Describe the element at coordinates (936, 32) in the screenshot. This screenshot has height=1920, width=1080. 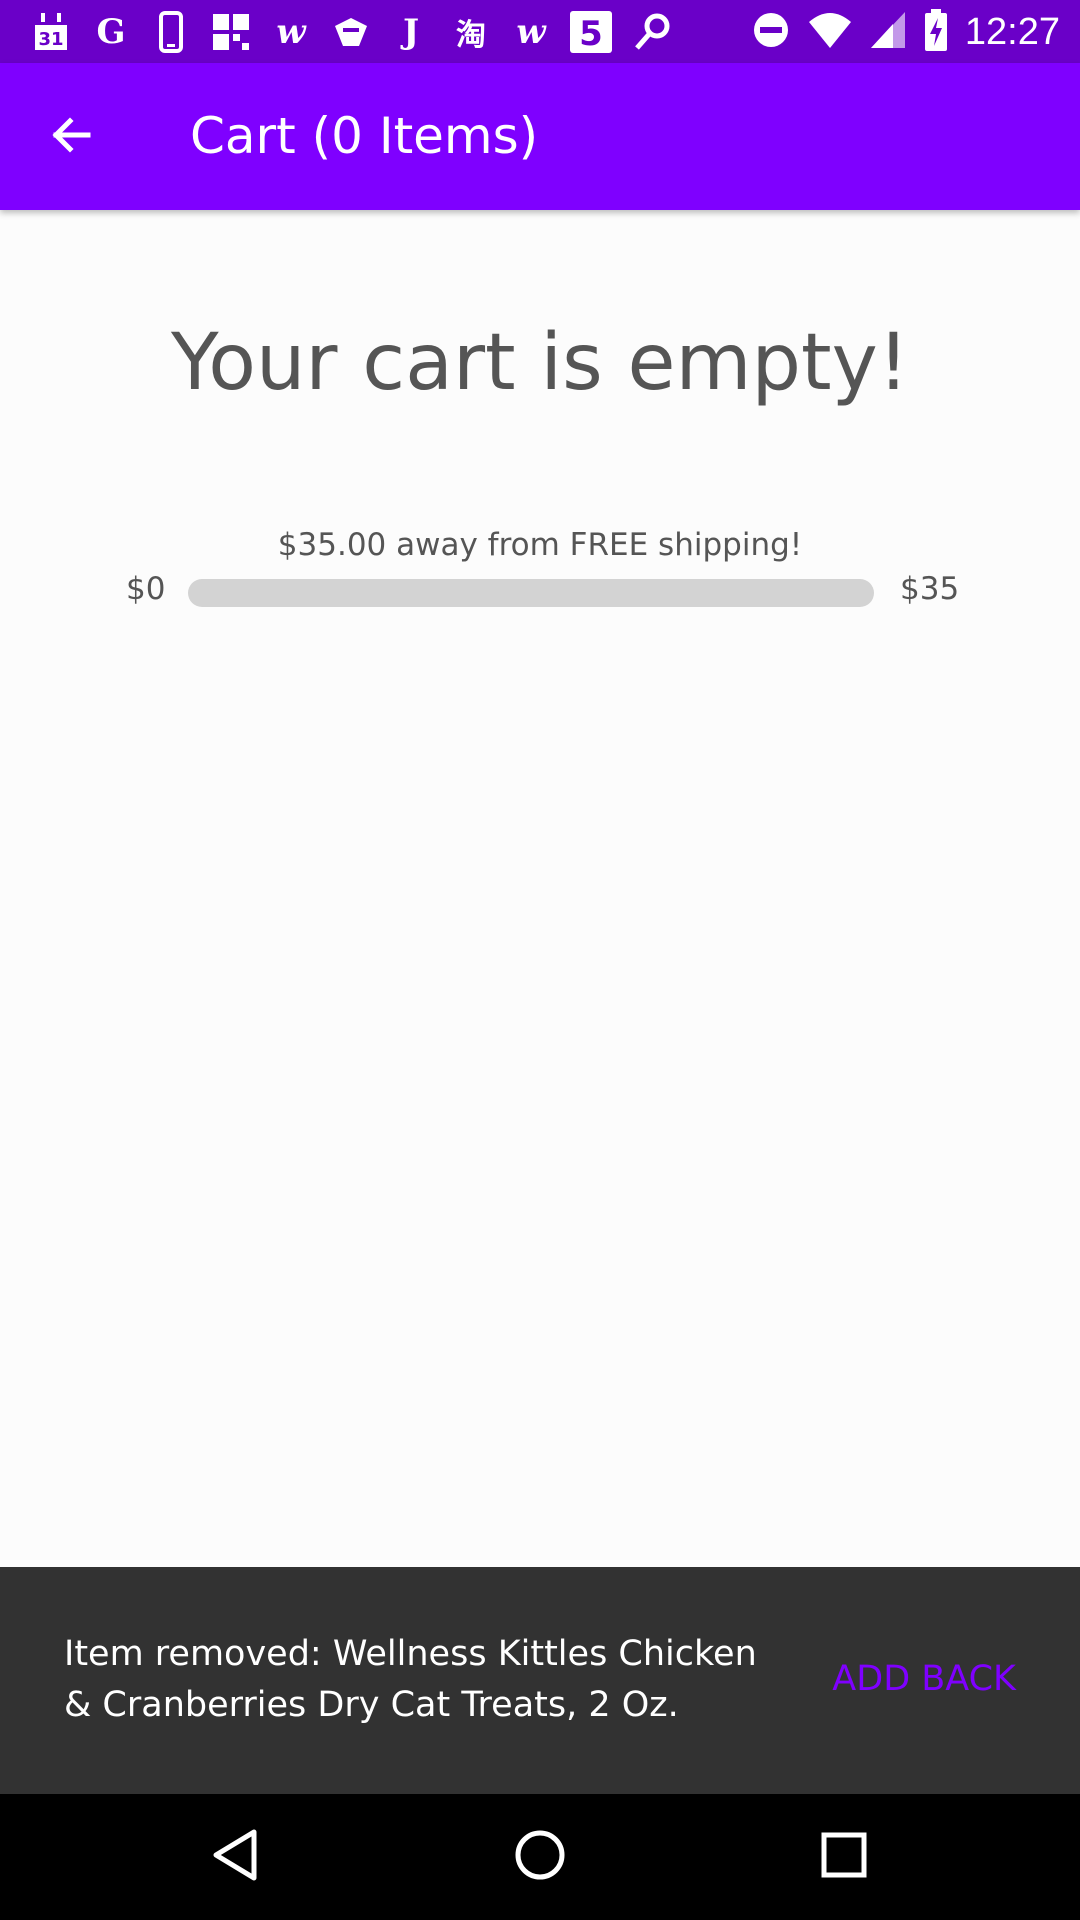
I see `battery-charging-icon` at that location.